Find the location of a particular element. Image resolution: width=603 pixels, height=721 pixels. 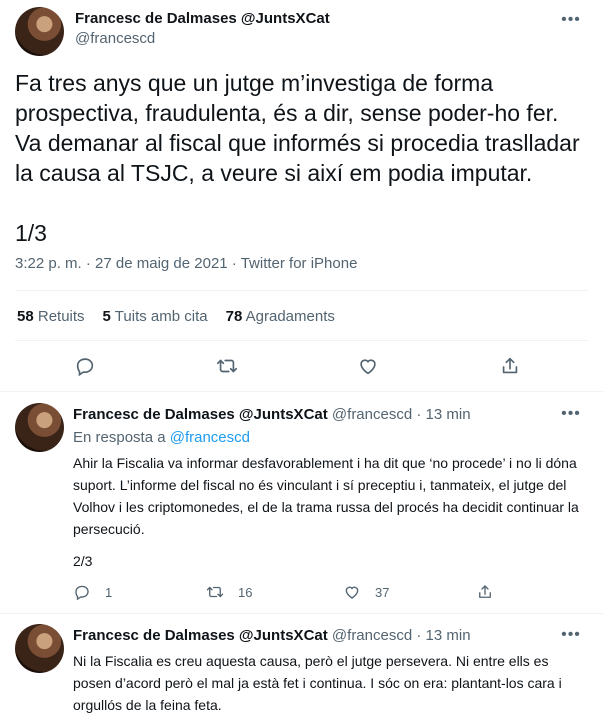

replying-to: En resposta a @francescd is located at coordinates (161, 437).